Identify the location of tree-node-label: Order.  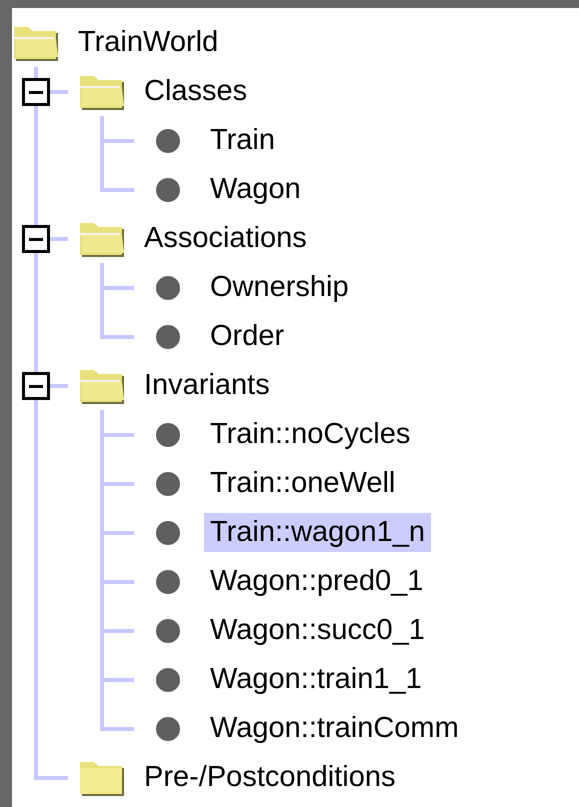
(247, 336).